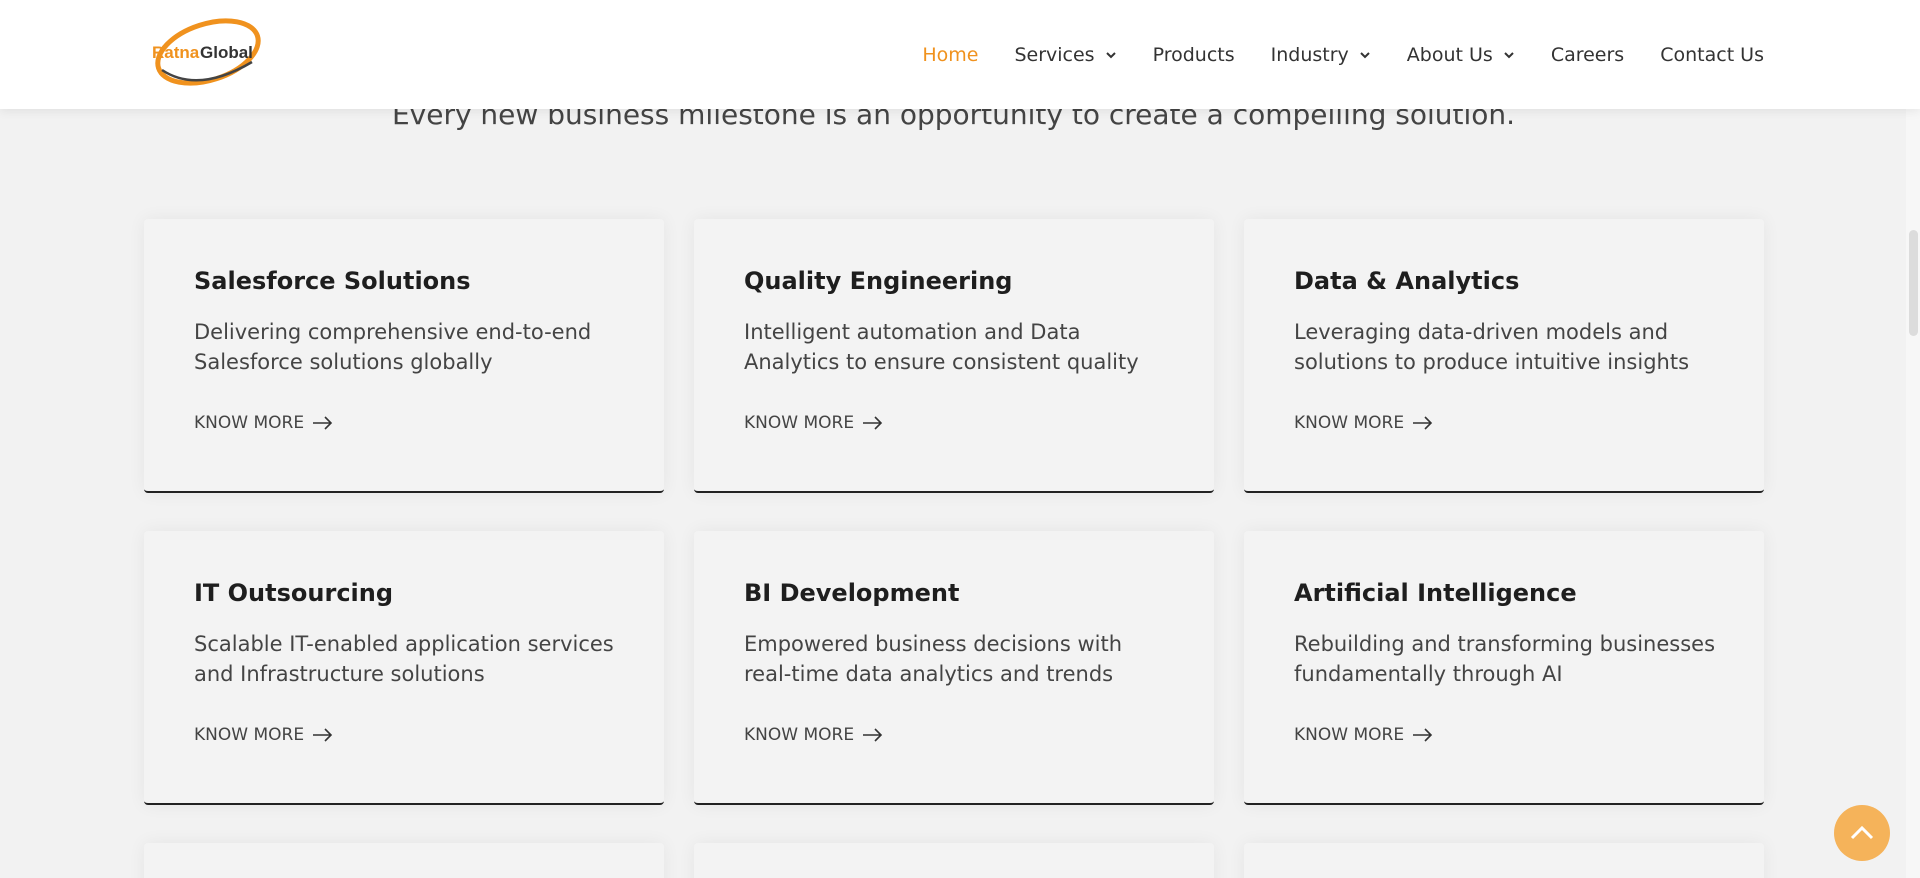  Describe the element at coordinates (1481, 332) in the screenshot. I see `card-description-line: Leveraging data-driven models and` at that location.